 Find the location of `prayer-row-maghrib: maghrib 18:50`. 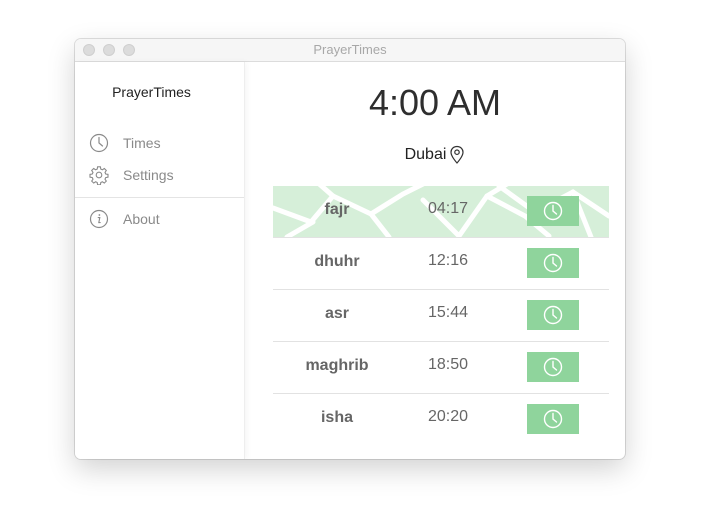

prayer-row-maghrib: maghrib 18:50 is located at coordinates (441, 368).